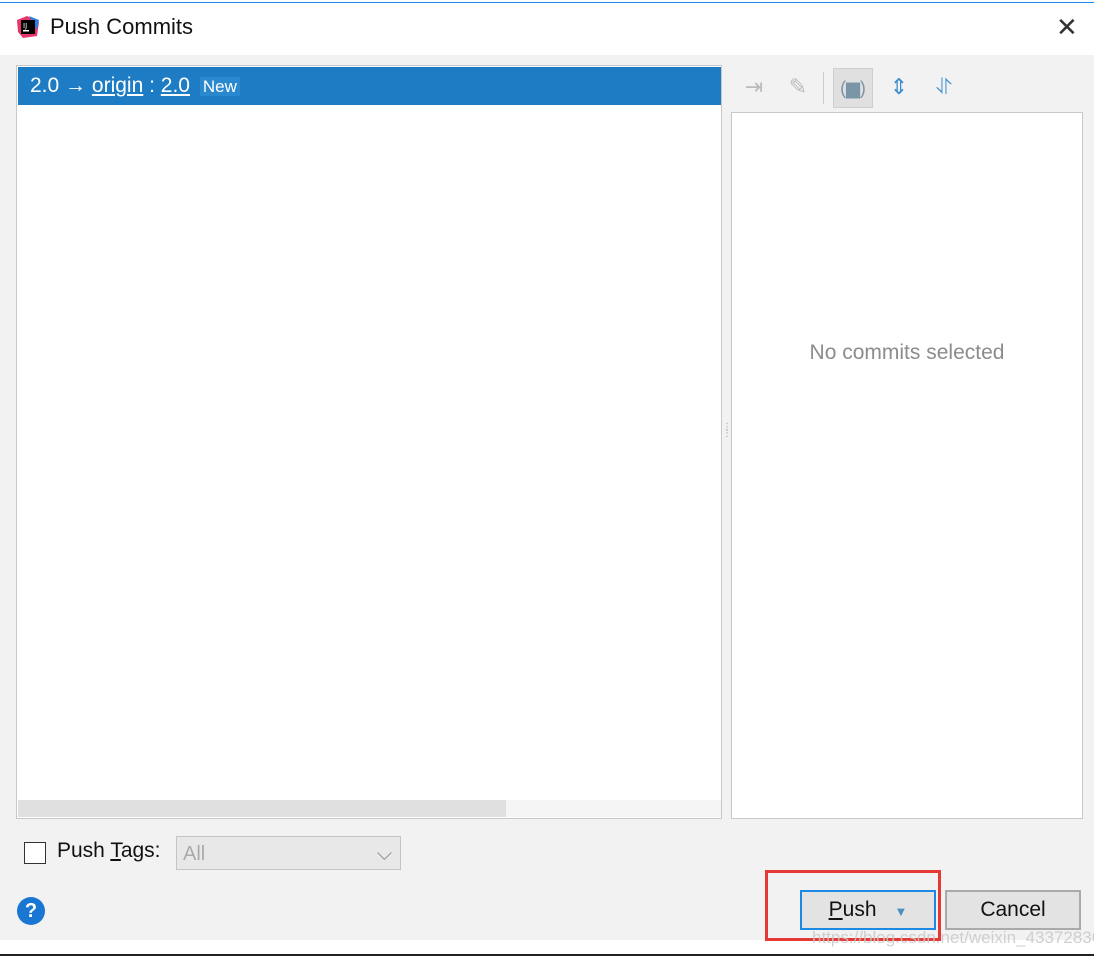 This screenshot has width=1094, height=958. Describe the element at coordinates (262, 808) in the screenshot. I see `scrollbar-thumb` at that location.